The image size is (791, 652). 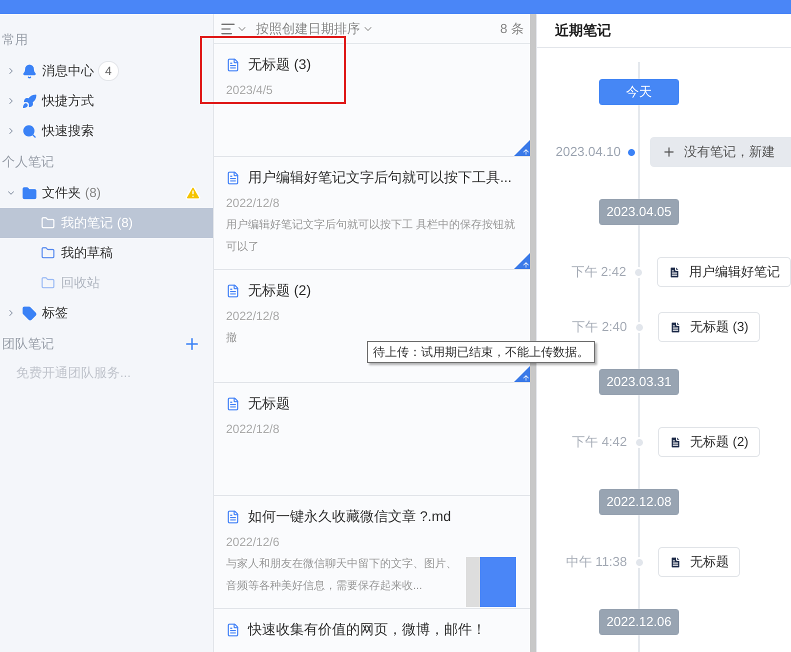 I want to click on sidebar-item-label: 标签, so click(x=55, y=313).